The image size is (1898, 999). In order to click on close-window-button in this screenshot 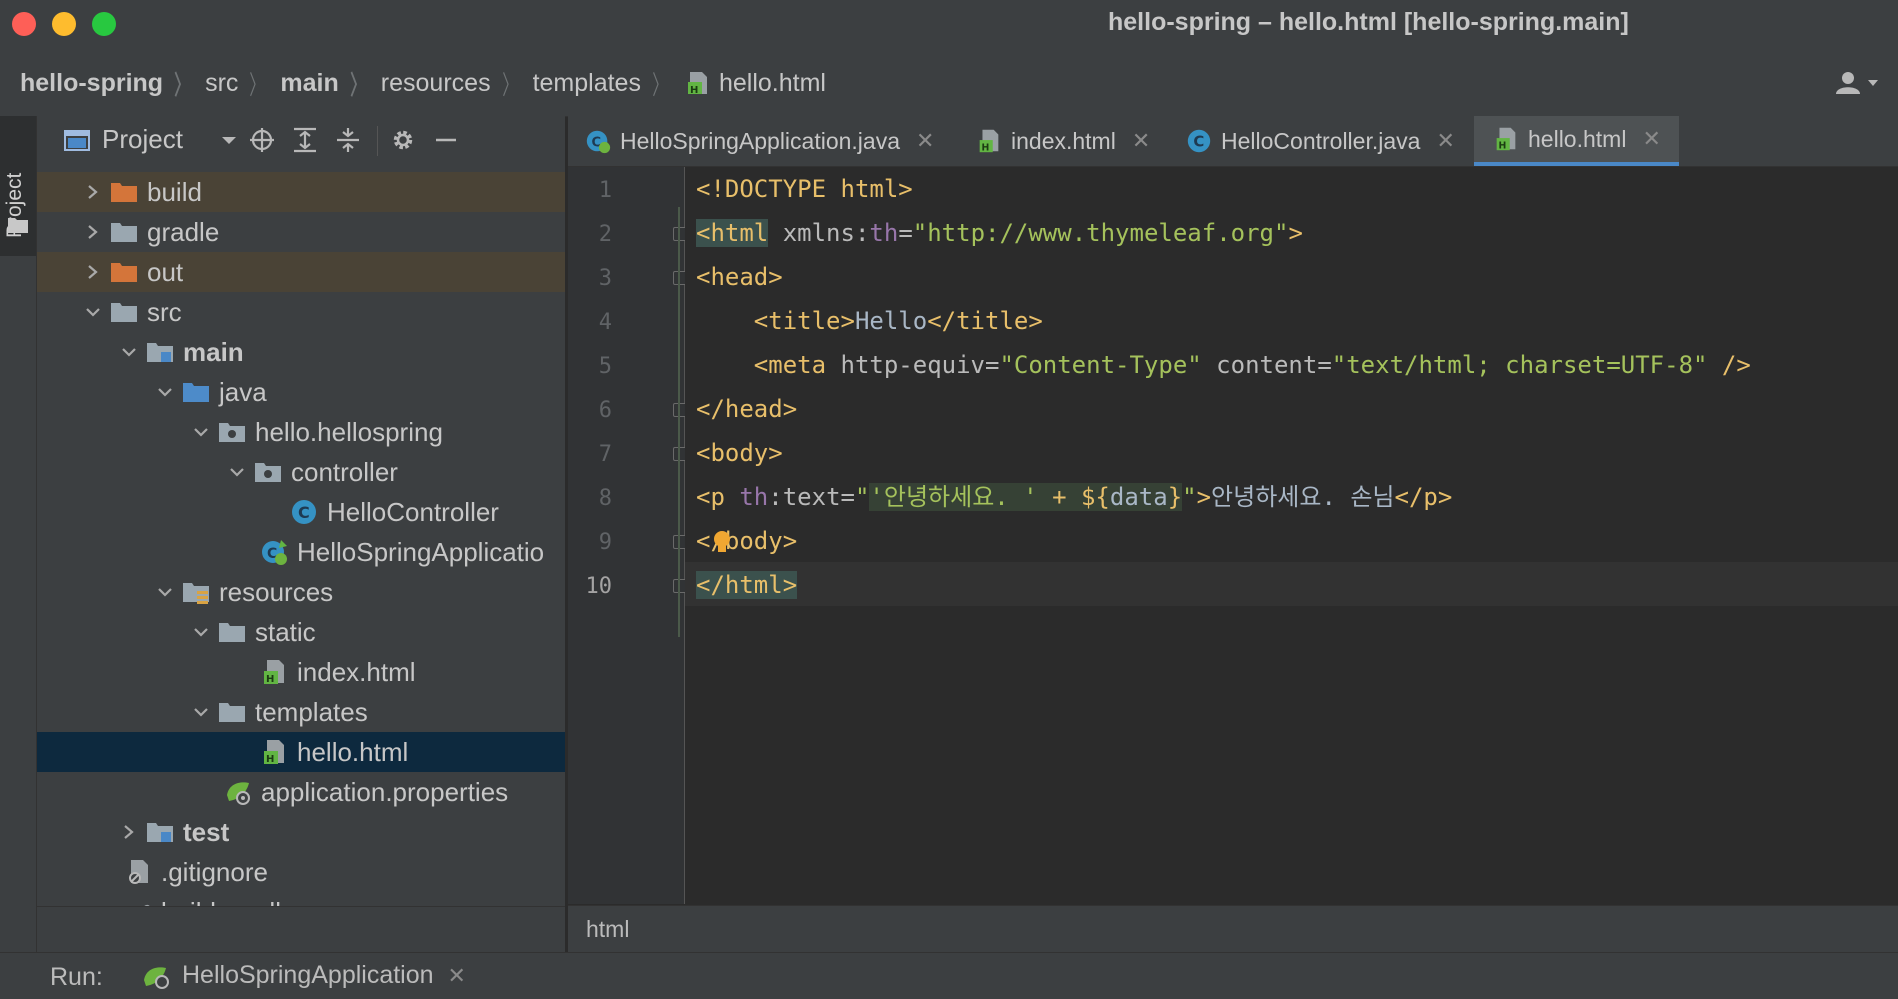, I will do `click(24, 24)`.